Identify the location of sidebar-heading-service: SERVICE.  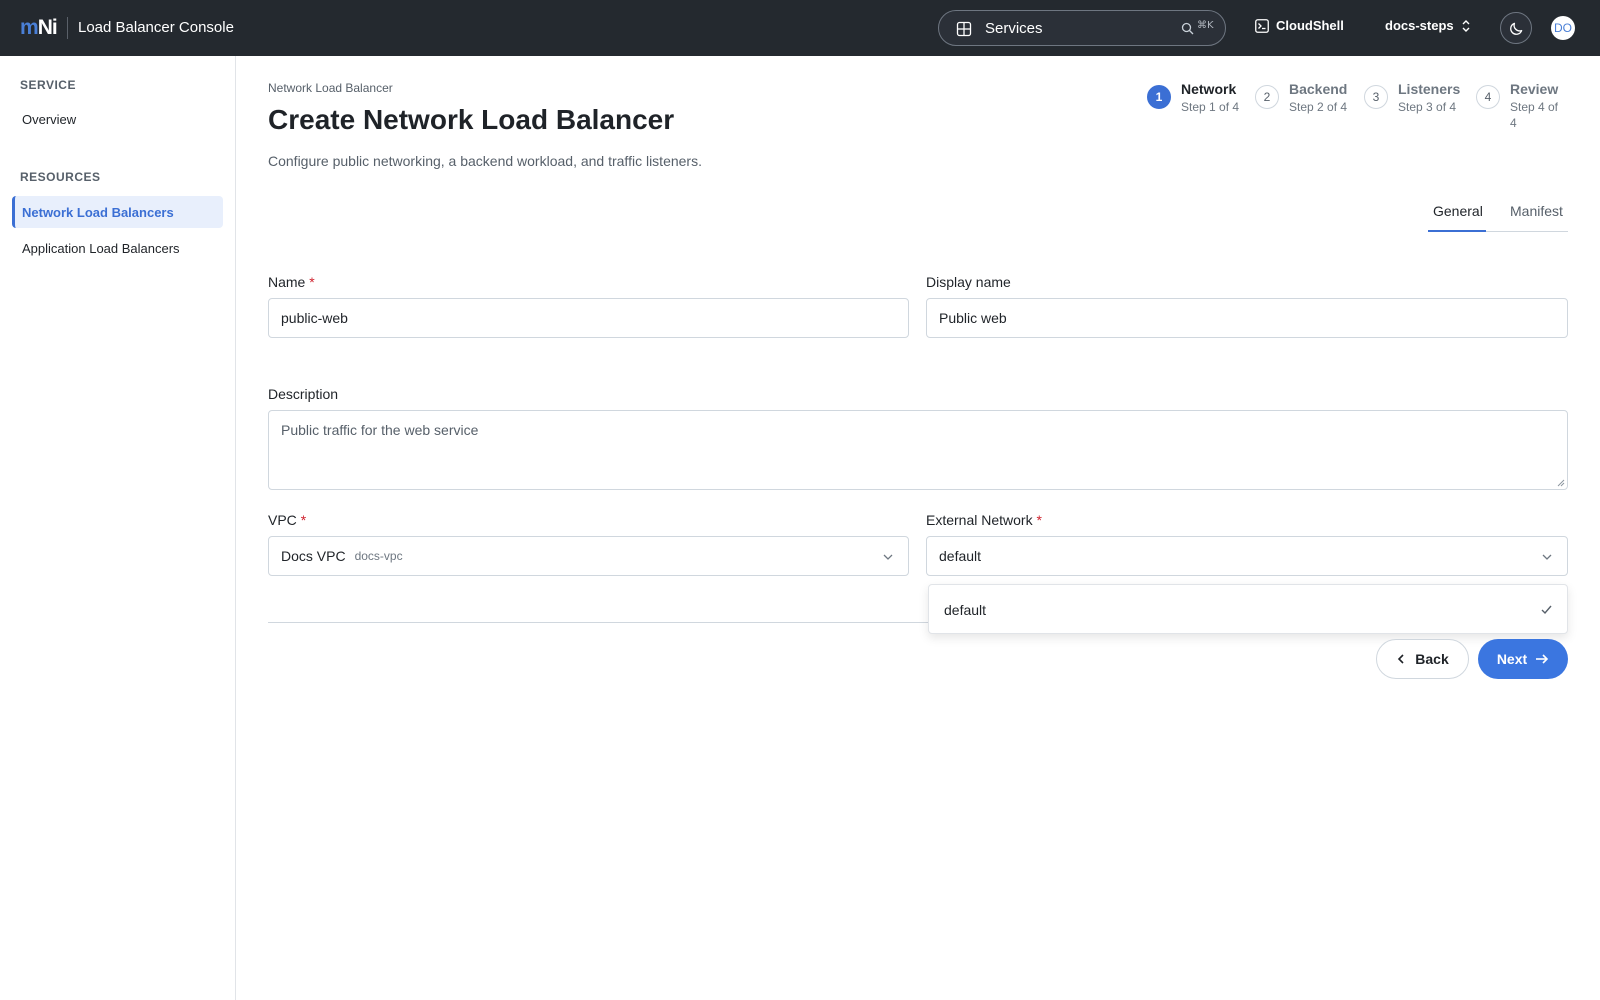
(48, 85).